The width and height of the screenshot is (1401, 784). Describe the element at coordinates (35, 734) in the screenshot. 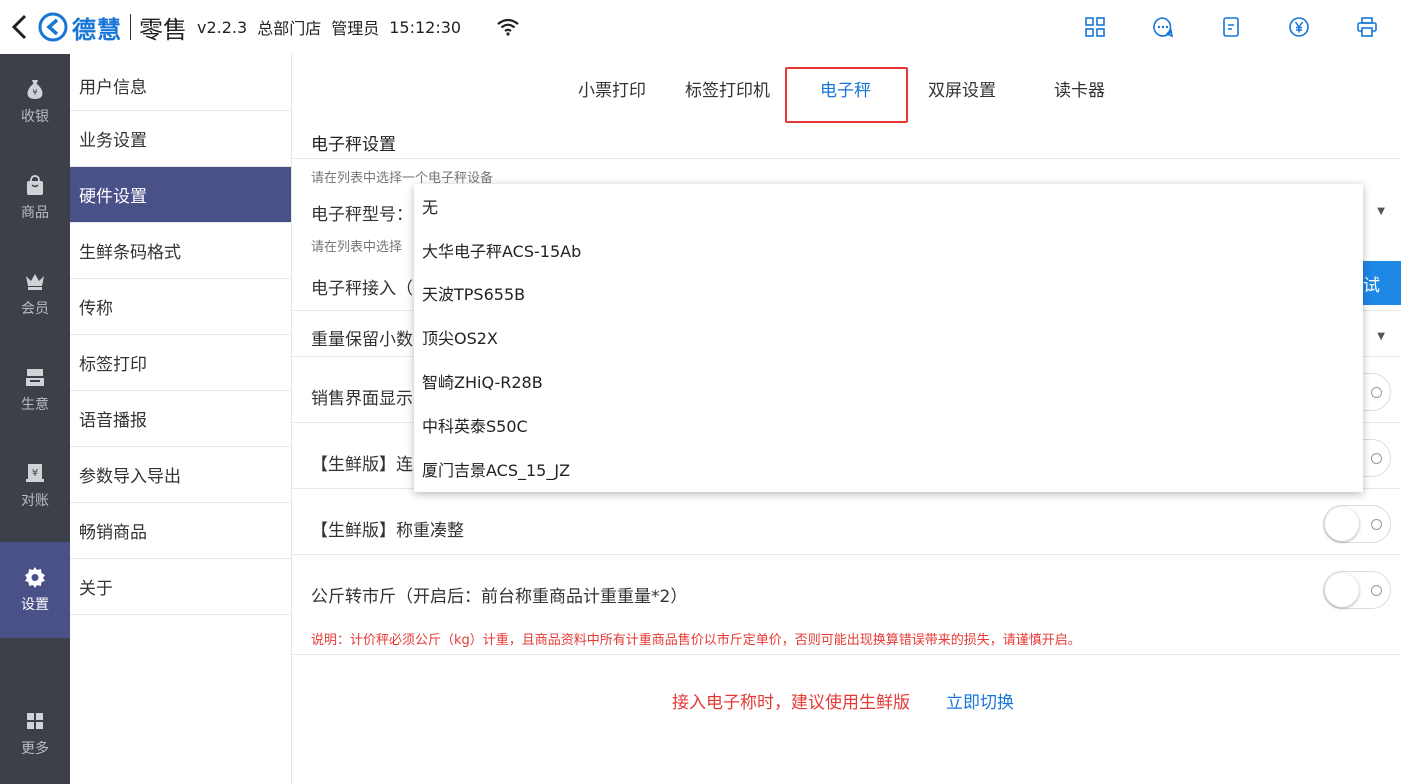

I see `nav-item-more: 更多` at that location.